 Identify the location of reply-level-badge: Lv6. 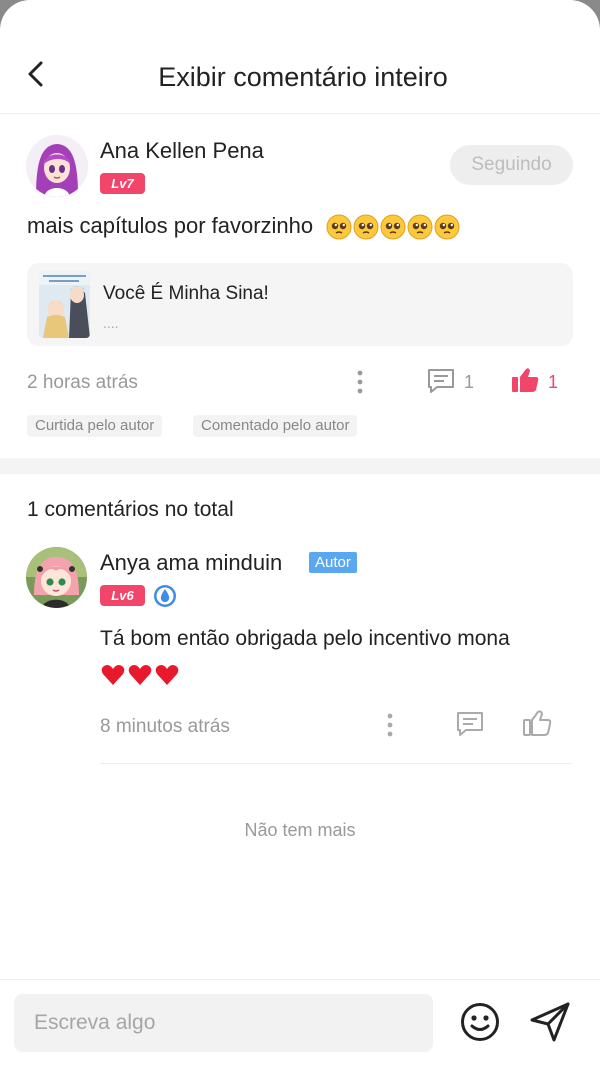
(122, 595).